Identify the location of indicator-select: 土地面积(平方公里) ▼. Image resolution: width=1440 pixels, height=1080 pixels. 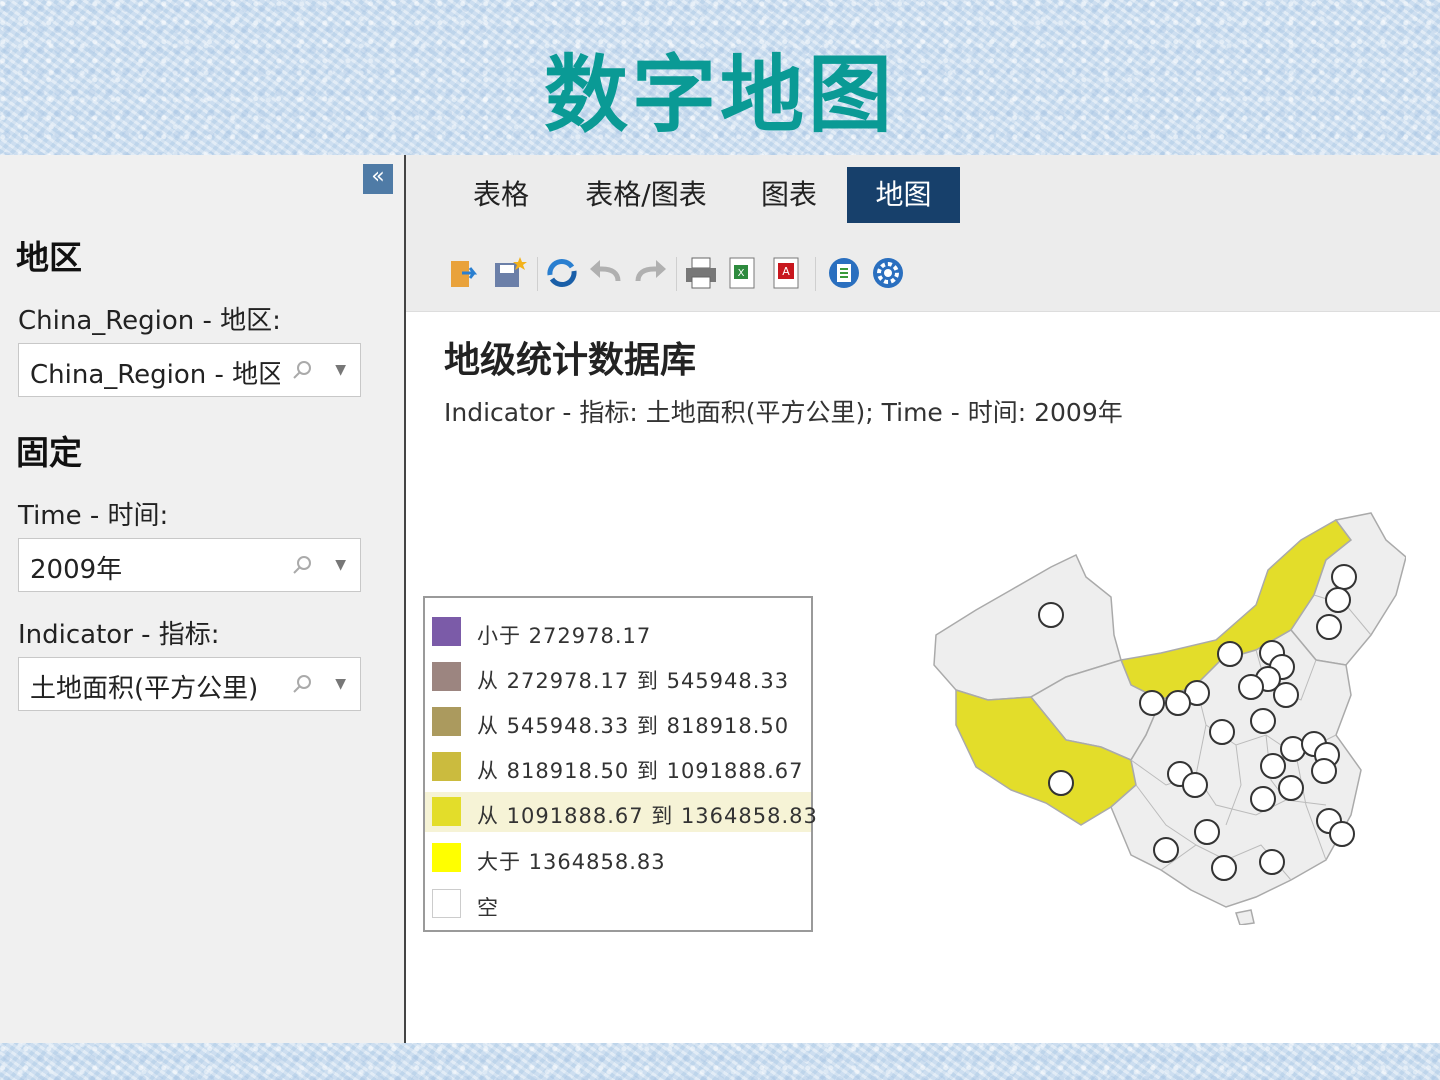
(189, 684).